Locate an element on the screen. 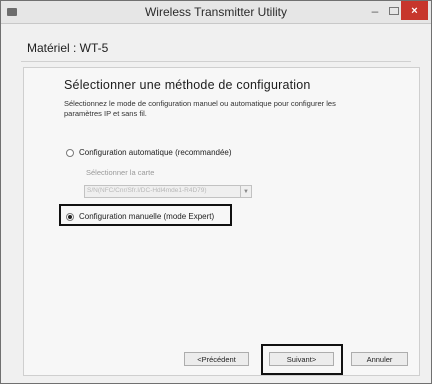 The width and height of the screenshot is (432, 384). minimize-icon: – is located at coordinates (375, 10).